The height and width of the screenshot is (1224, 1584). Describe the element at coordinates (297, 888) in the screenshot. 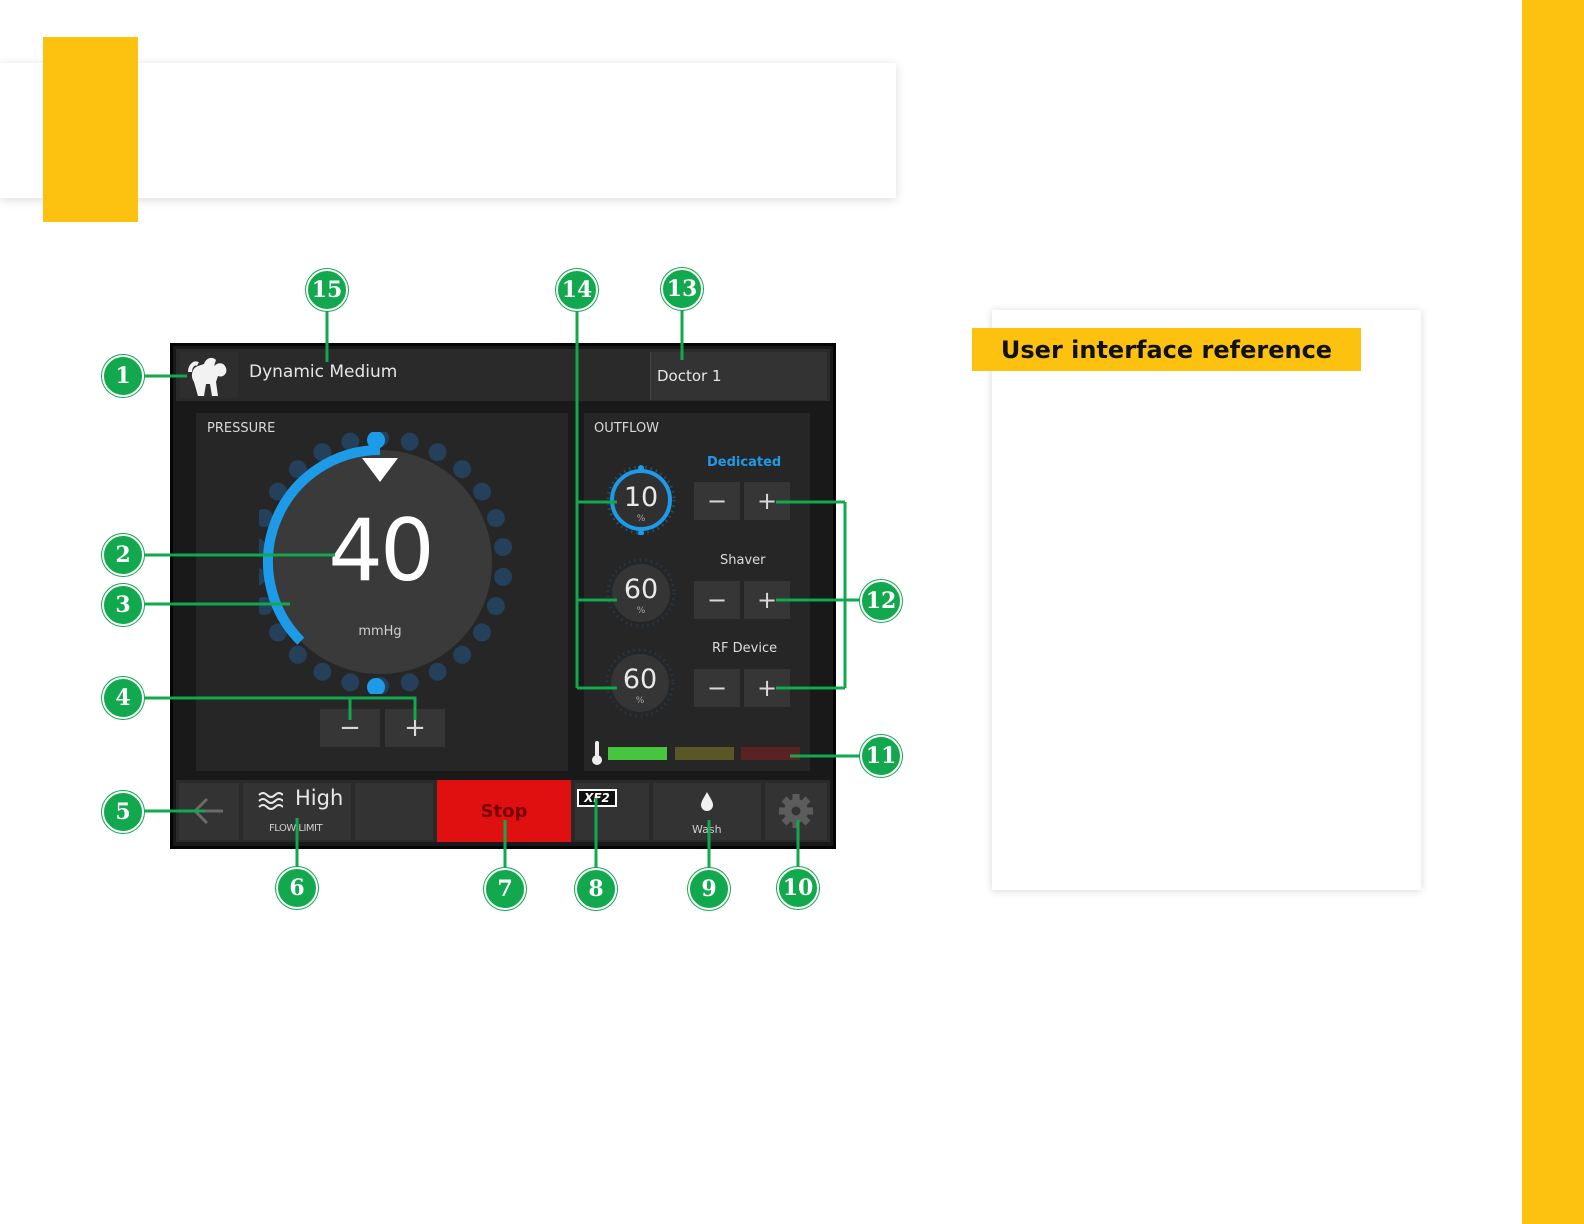

I see `callout-6: 6` at that location.